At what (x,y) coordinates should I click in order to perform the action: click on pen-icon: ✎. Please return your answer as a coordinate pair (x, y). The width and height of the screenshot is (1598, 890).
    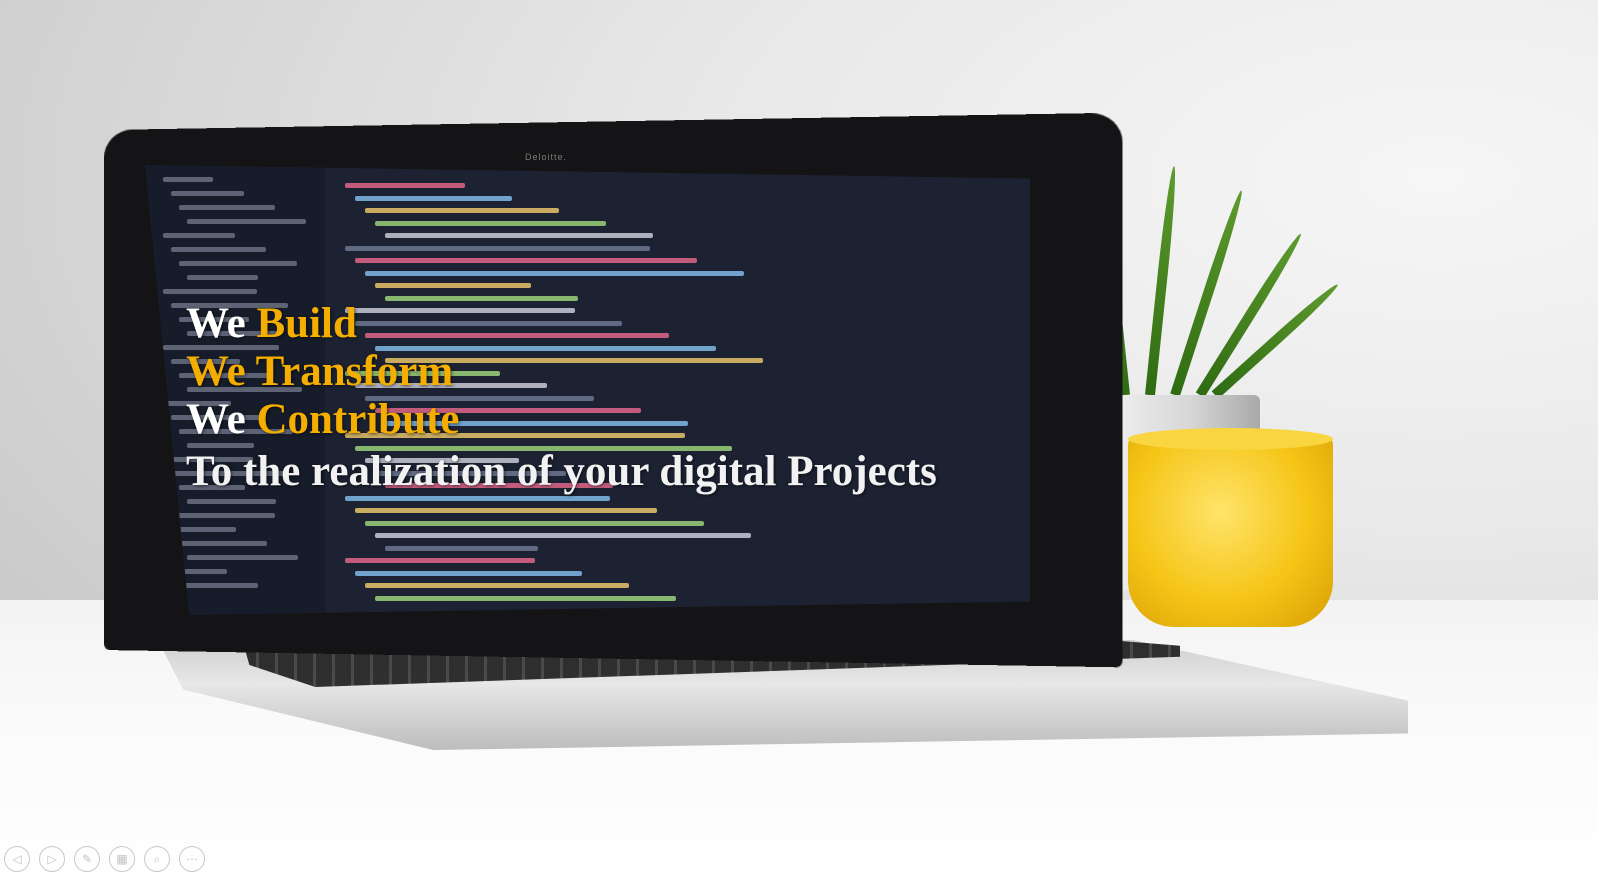
    Looking at the image, I should click on (87, 859).